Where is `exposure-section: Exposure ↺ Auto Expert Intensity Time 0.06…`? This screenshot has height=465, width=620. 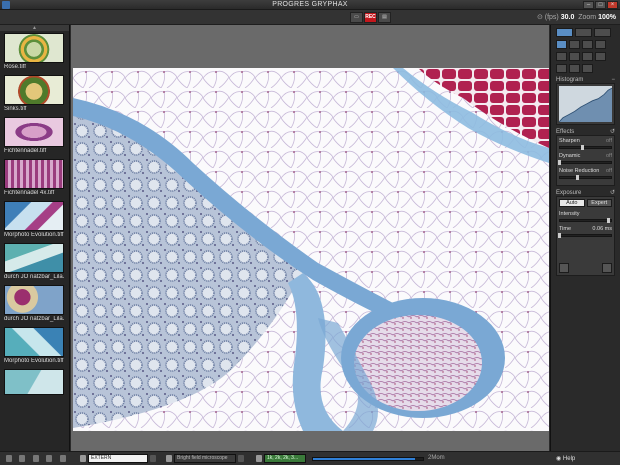 exposure-section: Exposure ↺ Auto Expert Intensity Time 0.06… is located at coordinates (585, 232).